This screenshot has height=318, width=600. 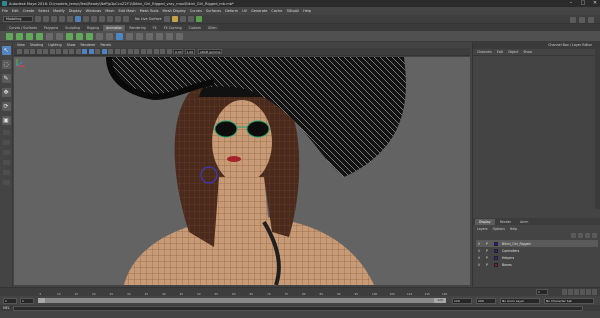 I want to click on vp-menu-shading: Shading, so click(x=36, y=45).